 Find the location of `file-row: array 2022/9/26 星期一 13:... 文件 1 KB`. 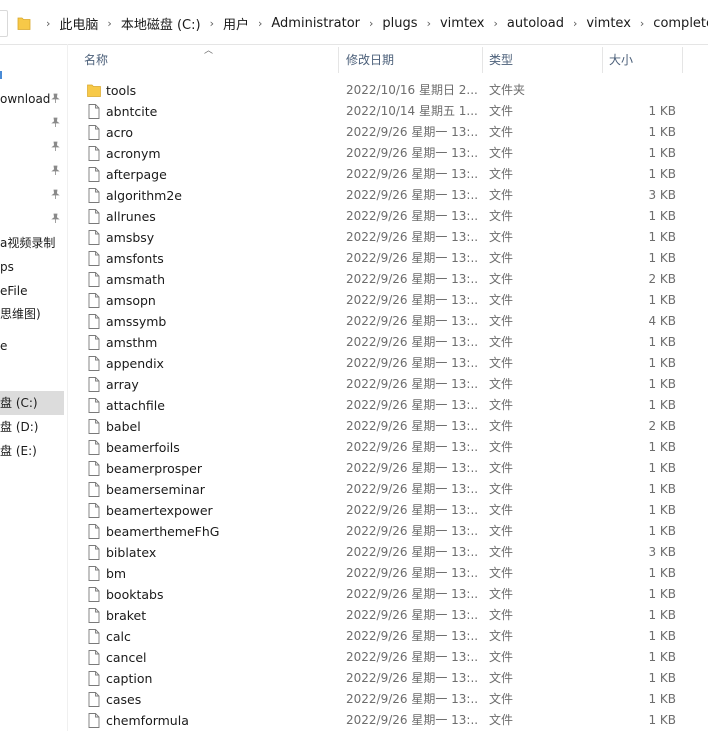

file-row: array 2022/9/26 星期一 13:... 文件 1 KB is located at coordinates (378, 384).